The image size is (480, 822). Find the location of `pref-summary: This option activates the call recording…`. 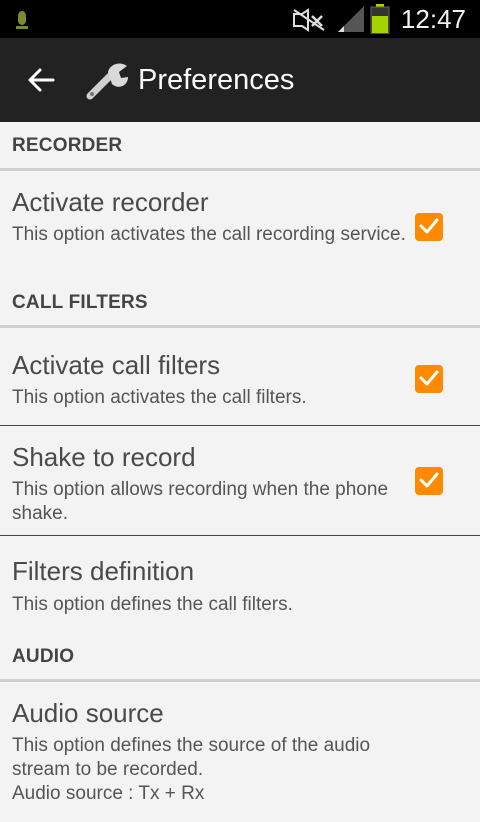

pref-summary: This option activates the call recording… is located at coordinates (209, 234).